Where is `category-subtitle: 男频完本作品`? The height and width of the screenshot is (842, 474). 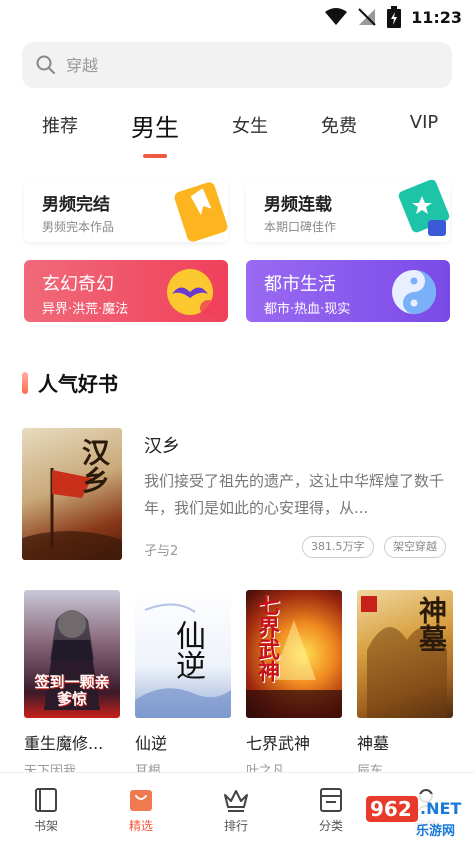
category-subtitle: 男频完本作品 is located at coordinates (78, 227).